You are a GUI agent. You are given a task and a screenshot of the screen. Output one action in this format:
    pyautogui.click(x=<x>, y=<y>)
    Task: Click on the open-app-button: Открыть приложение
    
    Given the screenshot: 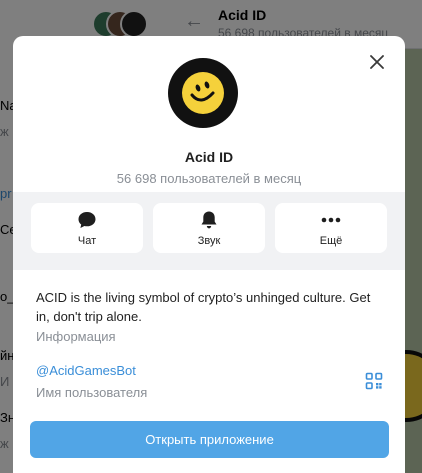 What is the action you would take?
    pyautogui.click(x=209, y=439)
    